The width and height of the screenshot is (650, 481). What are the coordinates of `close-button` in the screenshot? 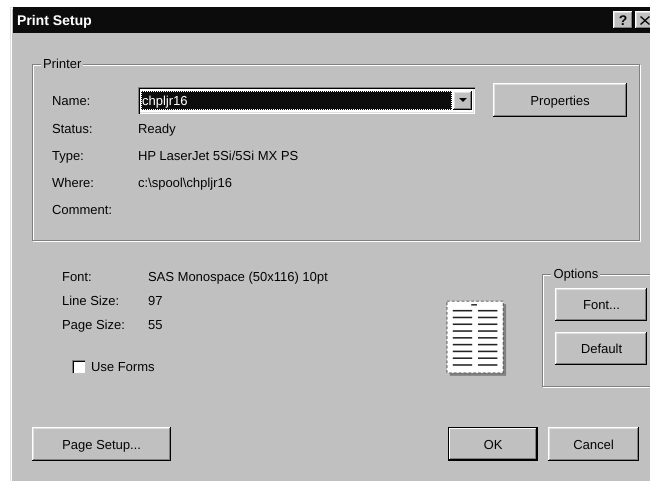 It's located at (642, 20).